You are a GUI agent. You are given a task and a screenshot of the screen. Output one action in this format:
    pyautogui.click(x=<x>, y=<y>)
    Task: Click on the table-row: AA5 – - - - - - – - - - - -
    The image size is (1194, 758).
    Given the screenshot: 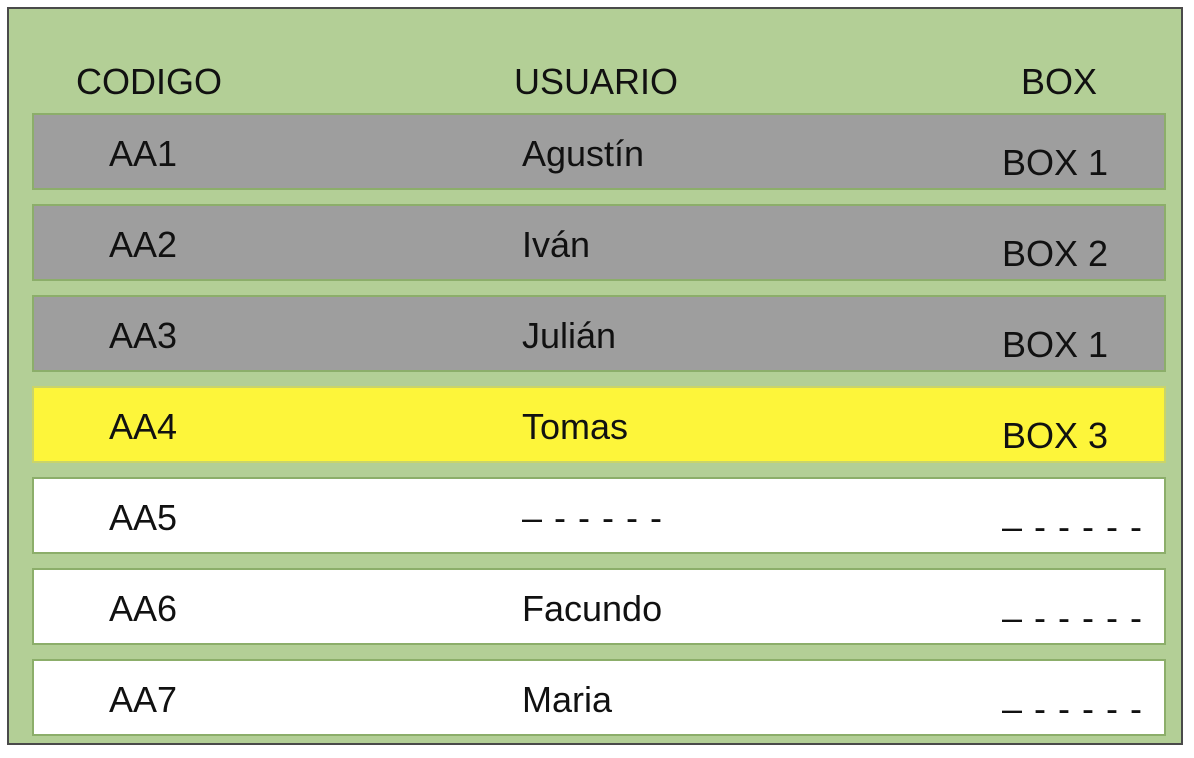 What is the action you would take?
    pyautogui.click(x=599, y=515)
    